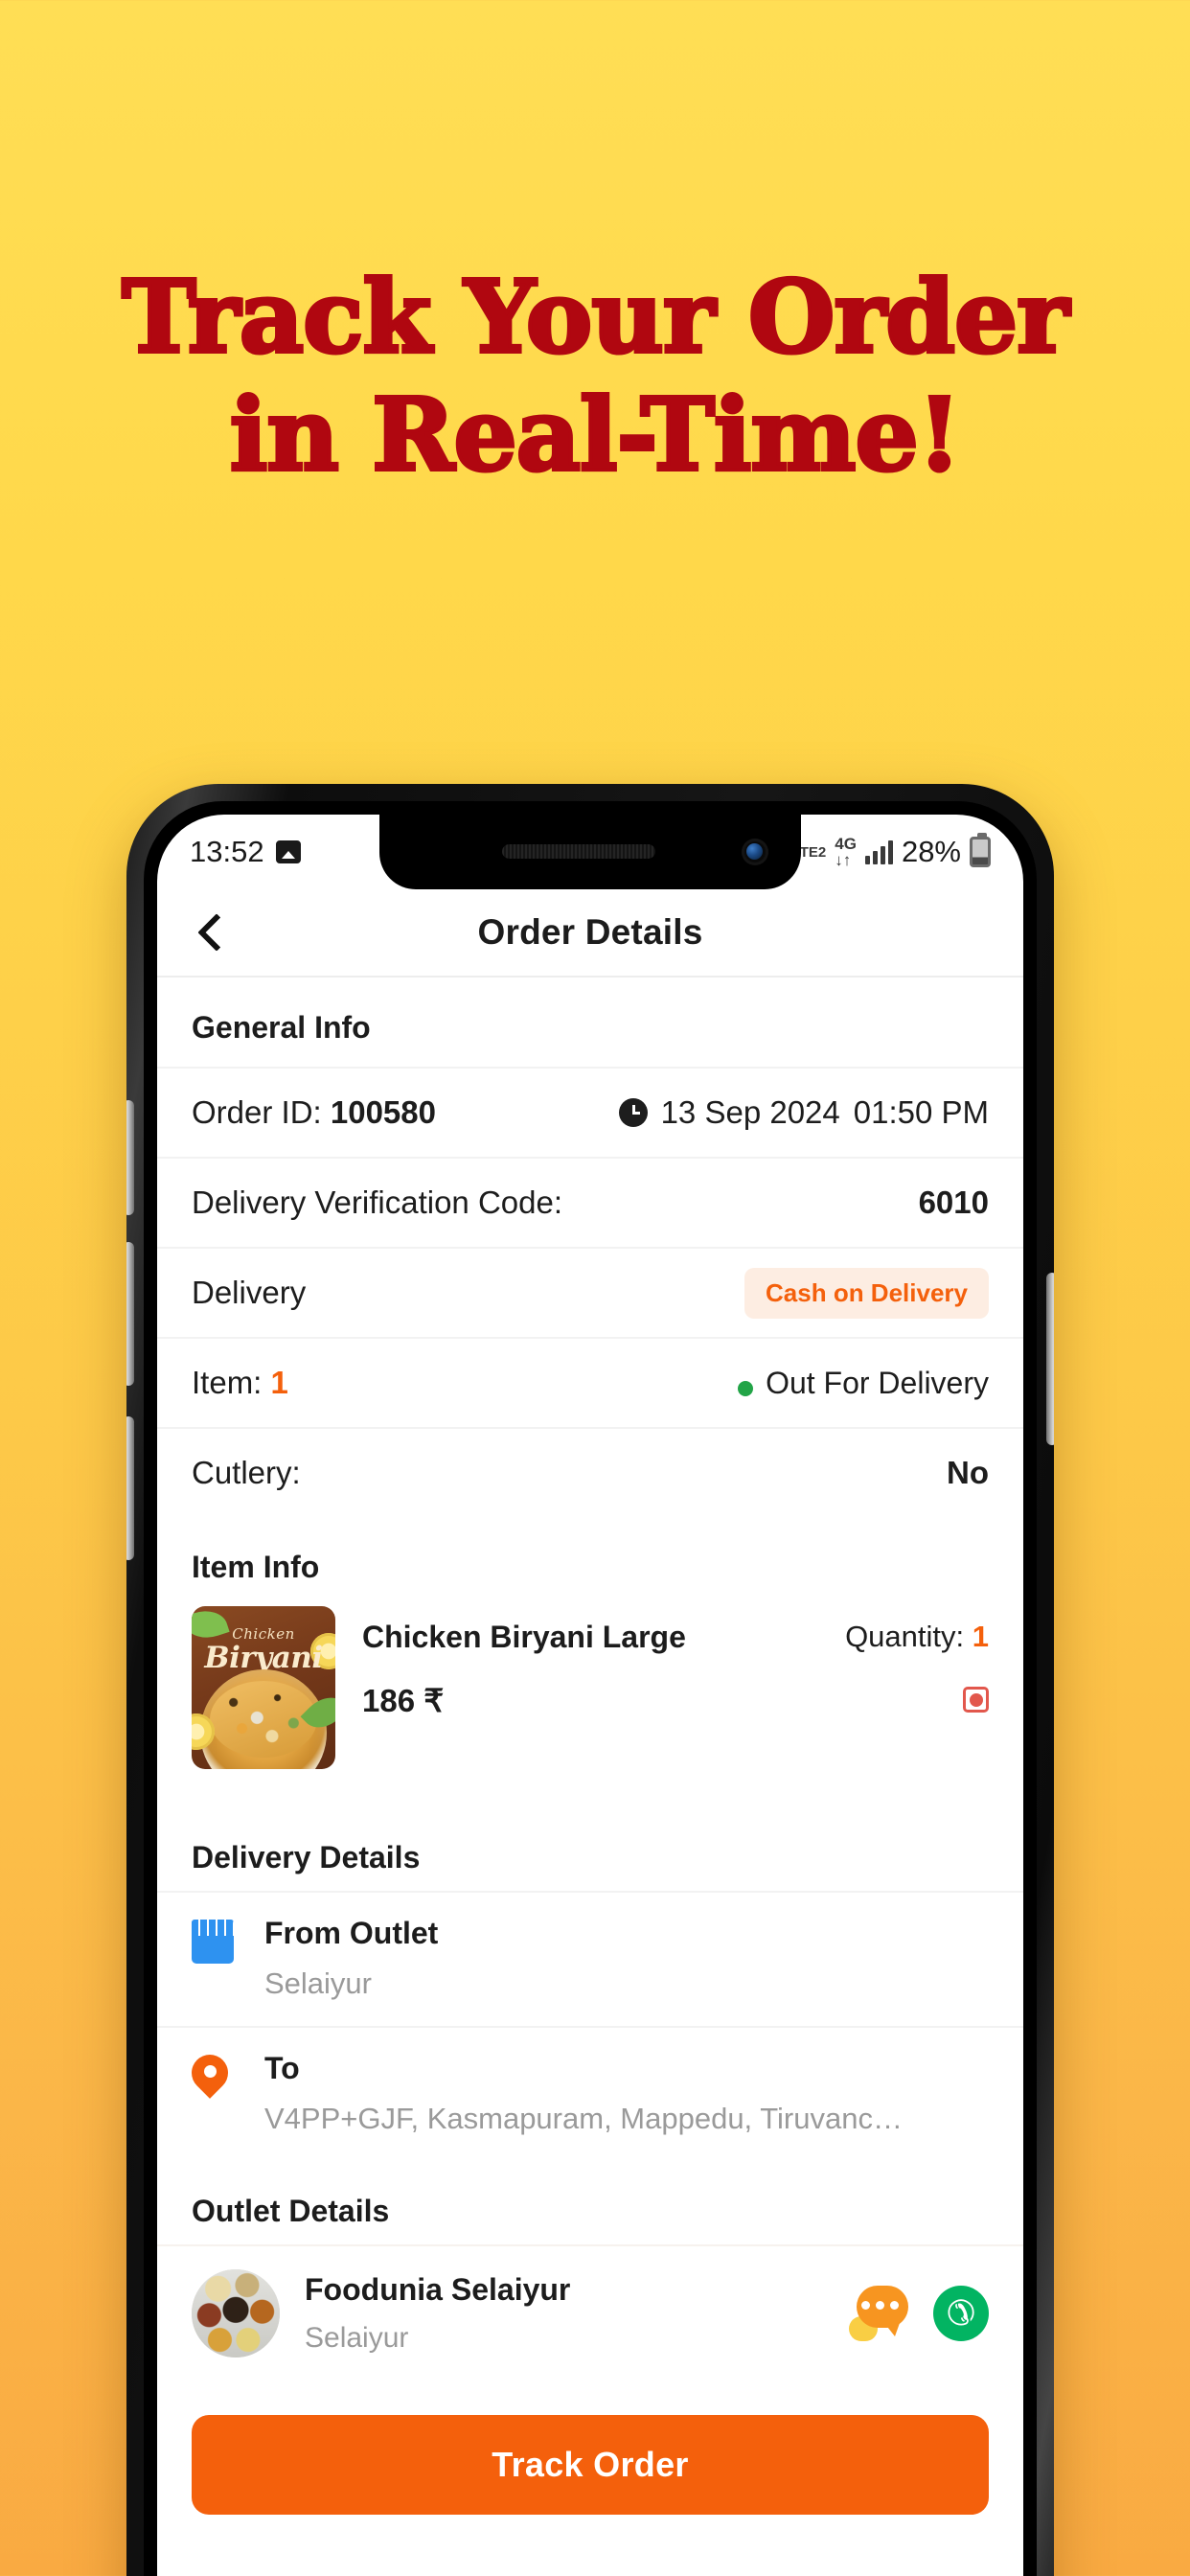  What do you see at coordinates (968, 1472) in the screenshot?
I see `cutlery-value: No` at bounding box center [968, 1472].